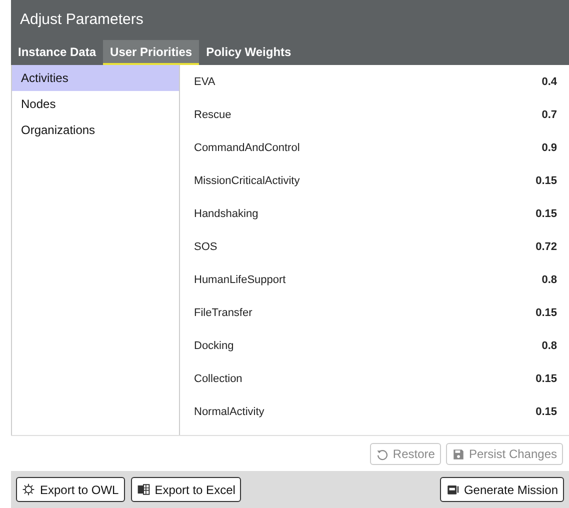 The image size is (569, 508). Describe the element at coordinates (28, 489) in the screenshot. I see `gear-icon` at that location.